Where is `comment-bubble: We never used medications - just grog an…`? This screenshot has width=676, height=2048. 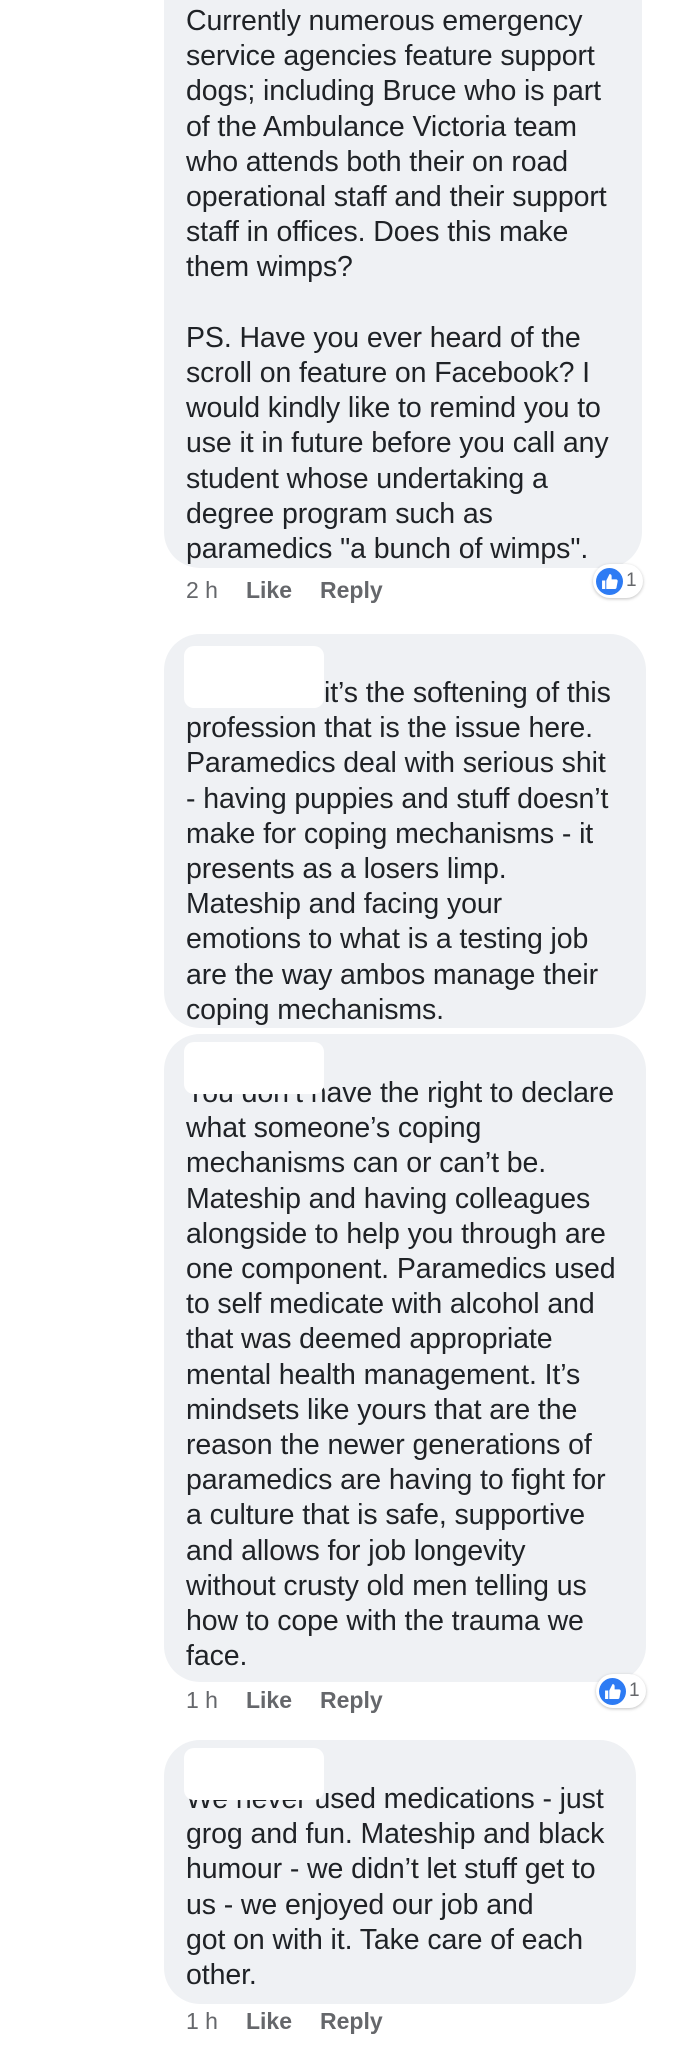
comment-bubble: We never used medications - just grog an… is located at coordinates (400, 1872).